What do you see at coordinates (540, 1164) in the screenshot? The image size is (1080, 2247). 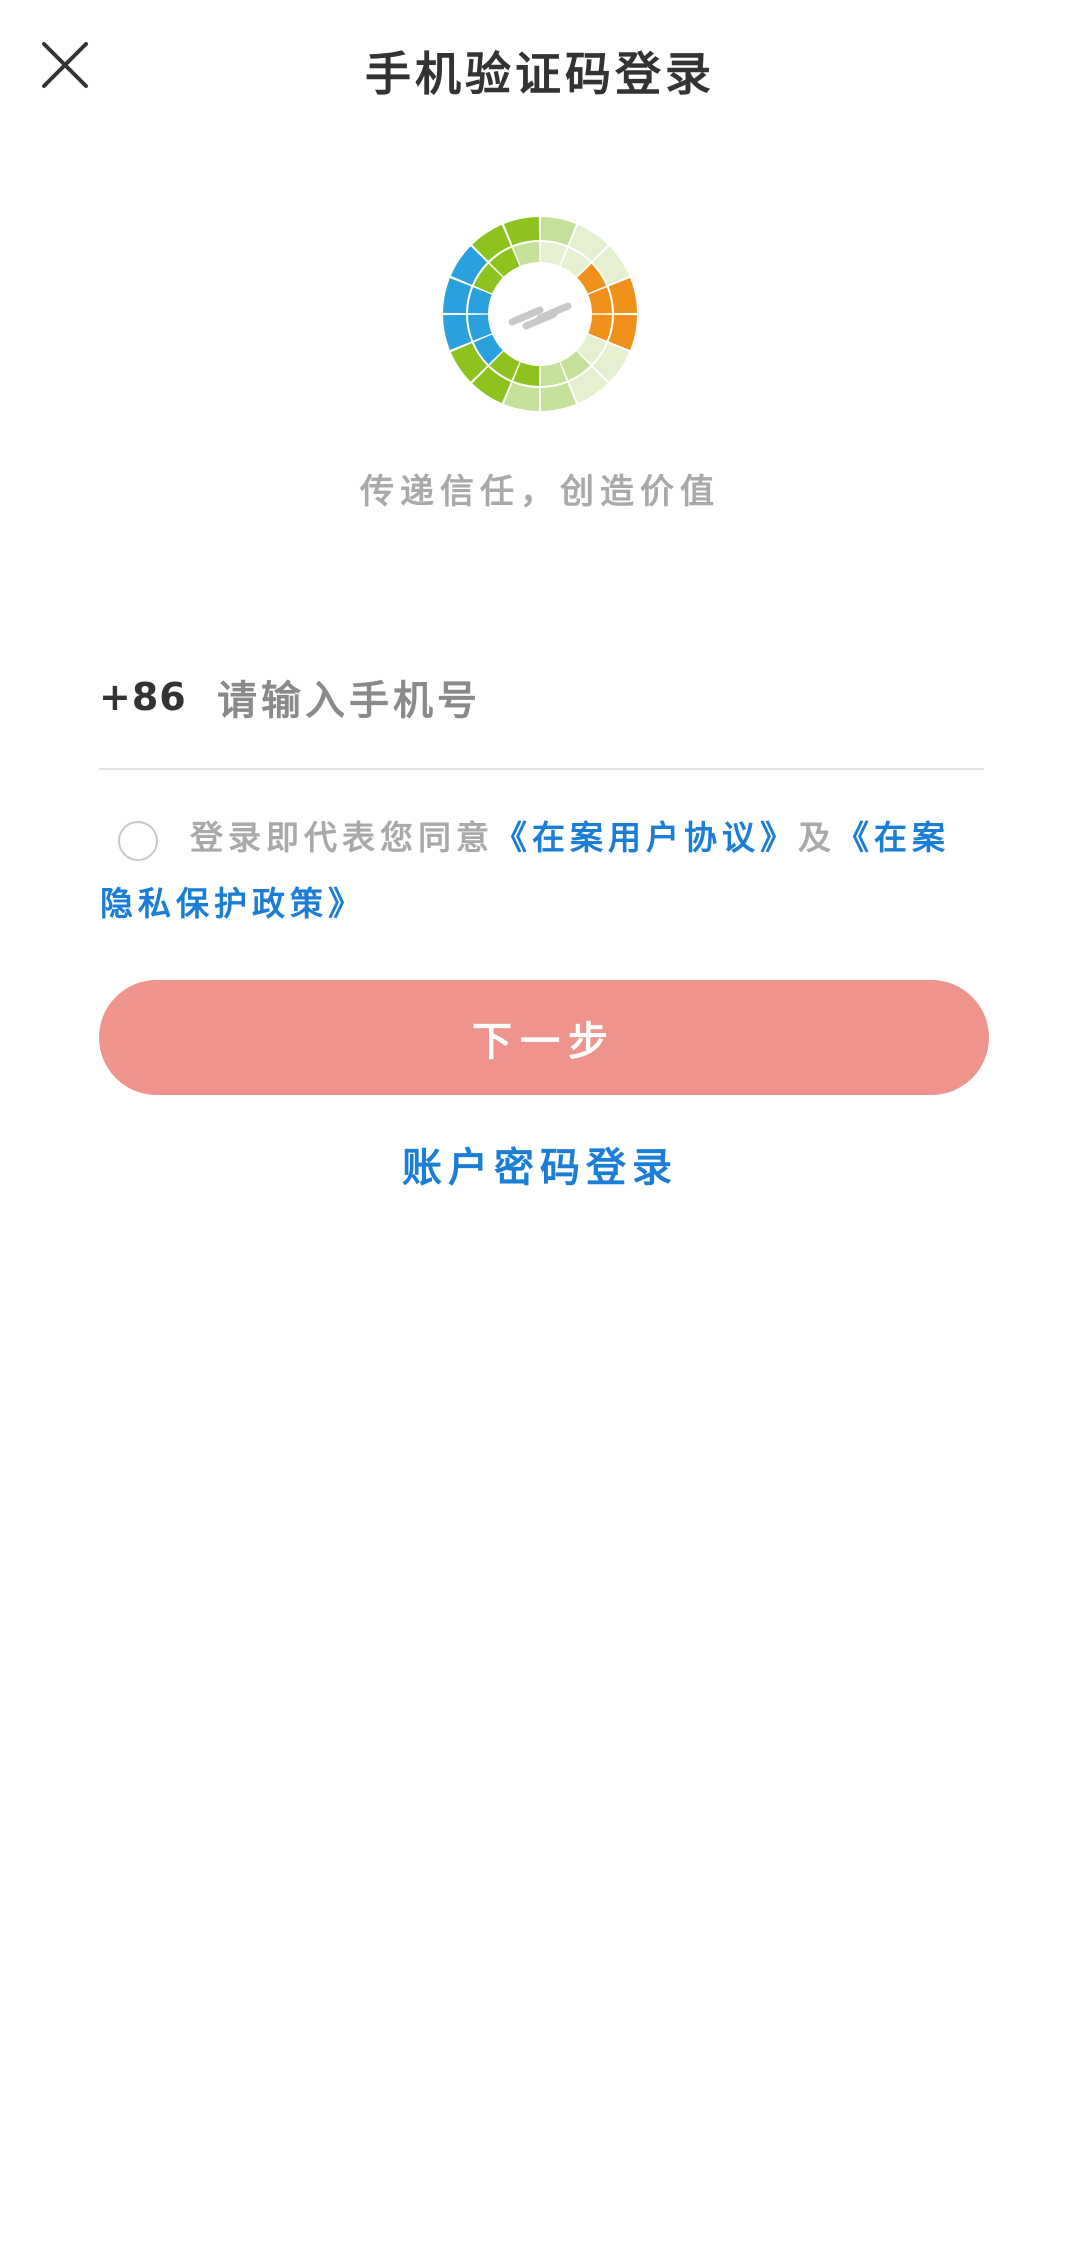 I see `password-login-link: 账户密码登录` at bounding box center [540, 1164].